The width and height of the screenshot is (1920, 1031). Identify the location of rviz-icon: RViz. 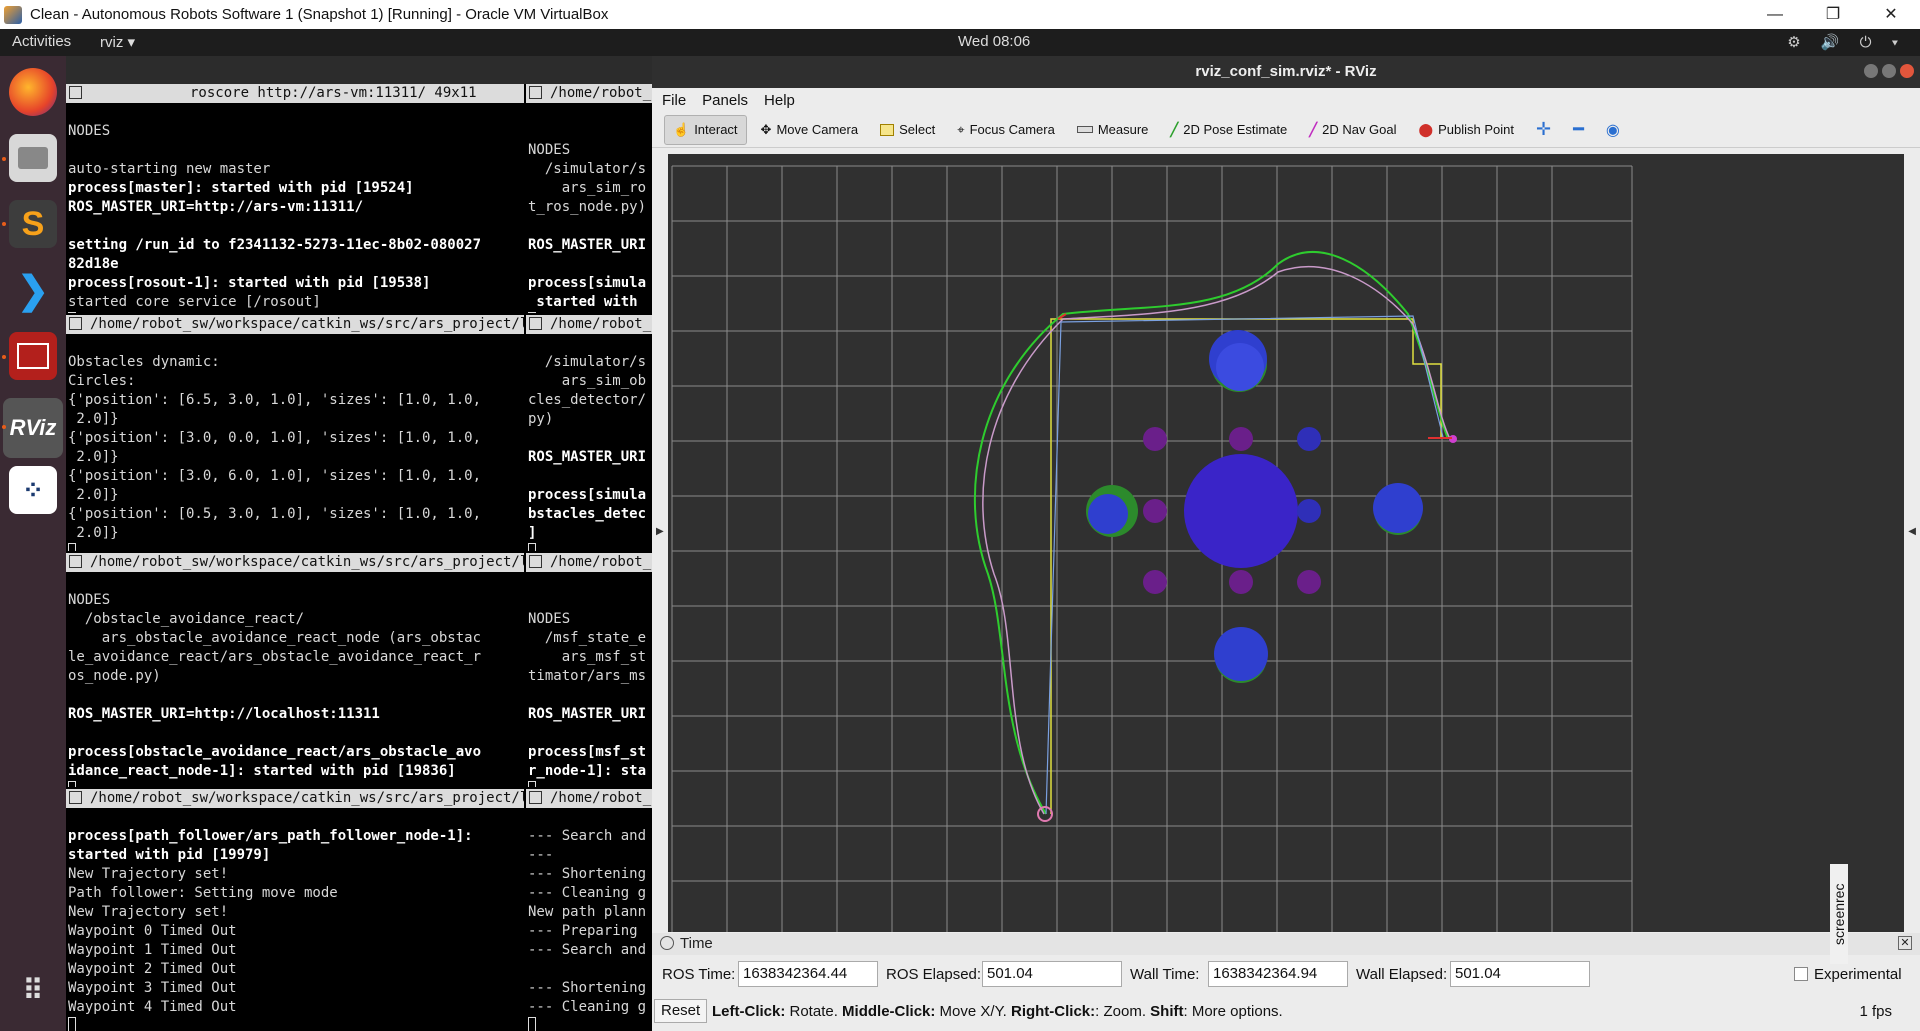
(33, 428).